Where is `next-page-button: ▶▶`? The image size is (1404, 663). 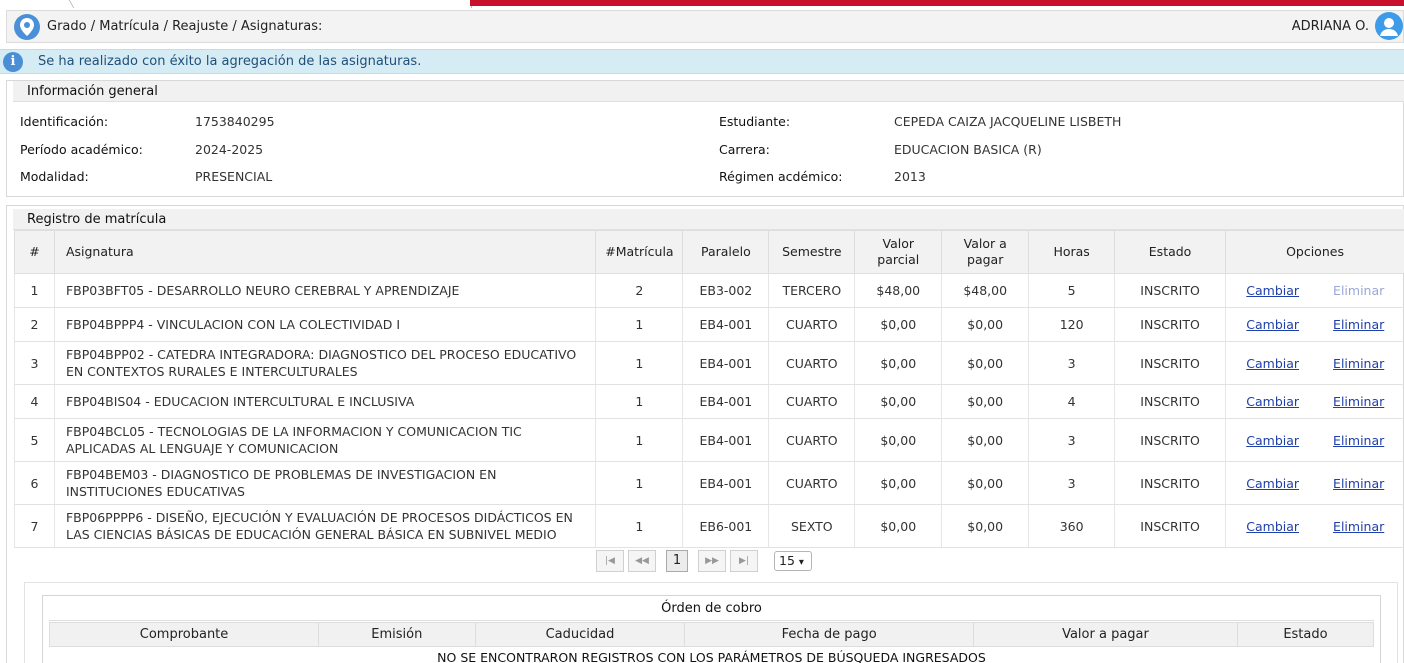 next-page-button: ▶▶ is located at coordinates (712, 561).